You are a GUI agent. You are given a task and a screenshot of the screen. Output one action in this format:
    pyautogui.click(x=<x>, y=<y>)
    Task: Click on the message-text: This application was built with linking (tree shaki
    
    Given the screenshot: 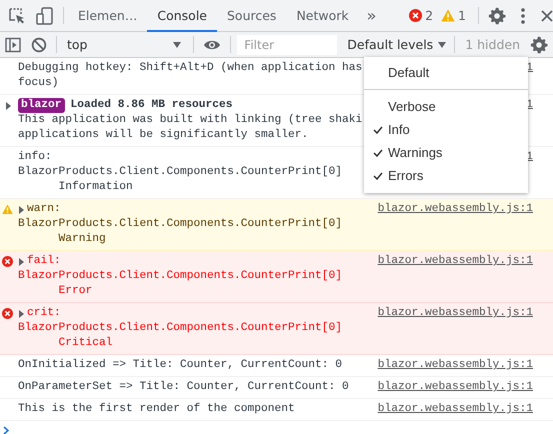 What is the action you would take?
    pyautogui.click(x=190, y=120)
    